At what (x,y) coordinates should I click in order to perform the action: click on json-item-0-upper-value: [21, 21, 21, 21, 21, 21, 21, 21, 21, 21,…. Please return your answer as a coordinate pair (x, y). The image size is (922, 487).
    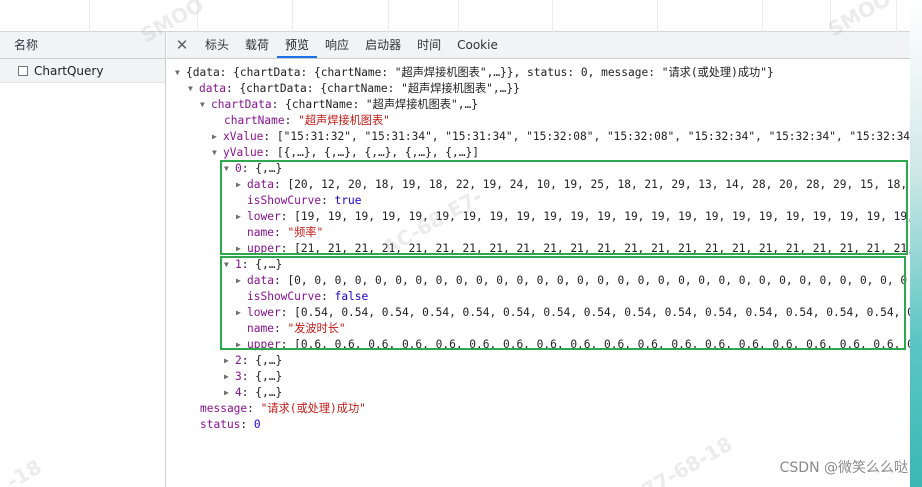
    Looking at the image, I should click on (602, 248).